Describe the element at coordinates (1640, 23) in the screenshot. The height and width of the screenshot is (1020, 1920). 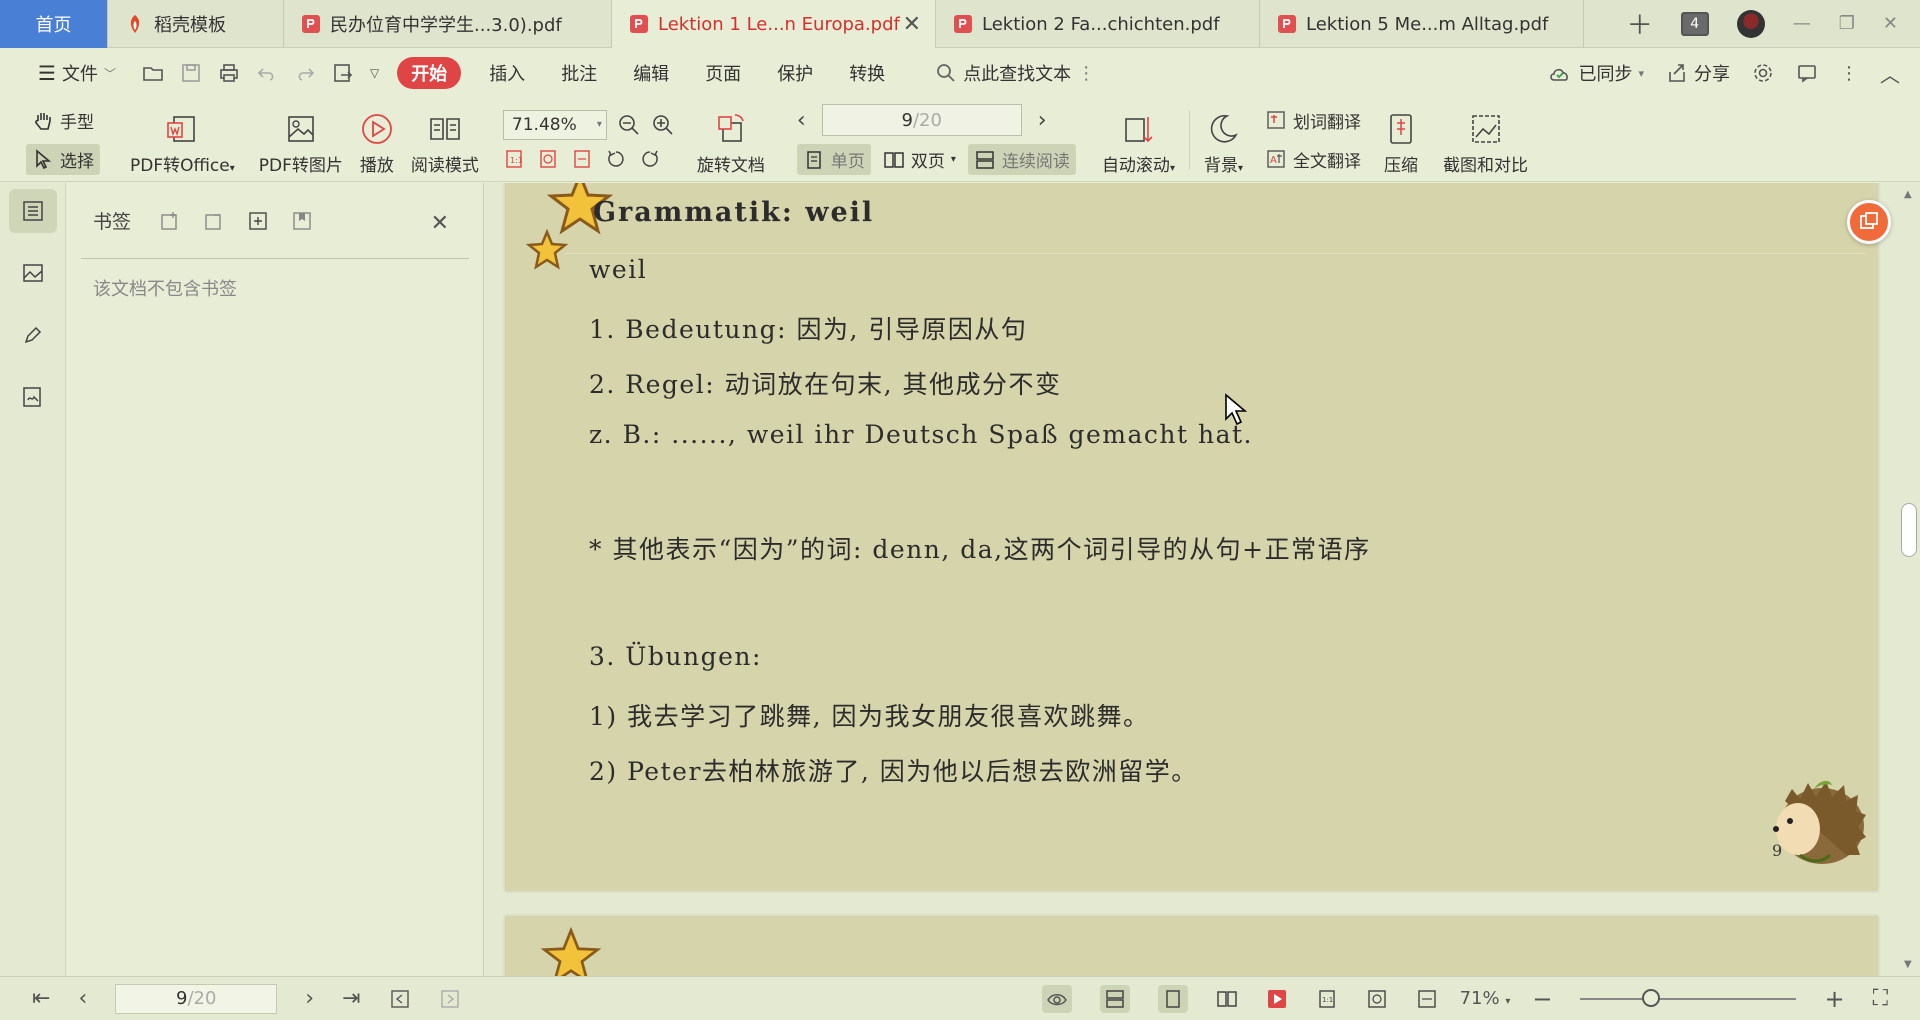
I see `new-tab-plus-icon: ＋` at that location.